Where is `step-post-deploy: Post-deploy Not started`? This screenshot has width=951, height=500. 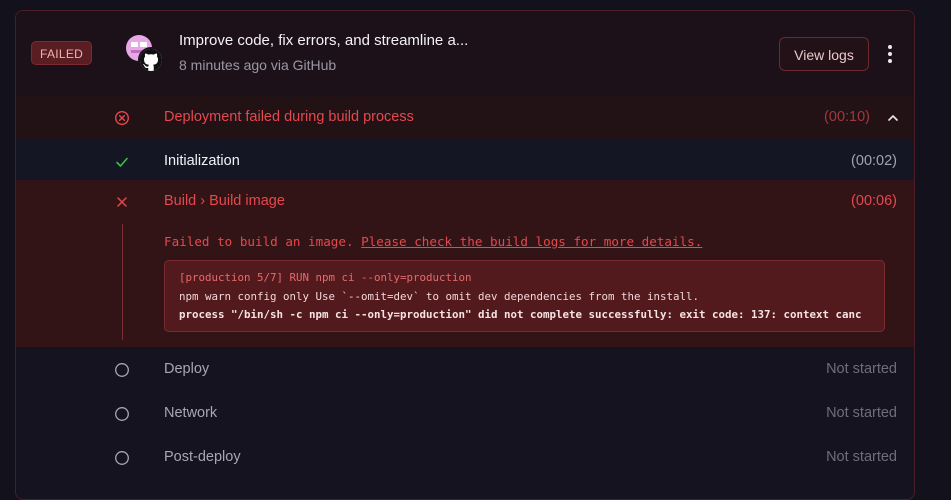 step-post-deploy: Post-deploy Not started is located at coordinates (465, 458).